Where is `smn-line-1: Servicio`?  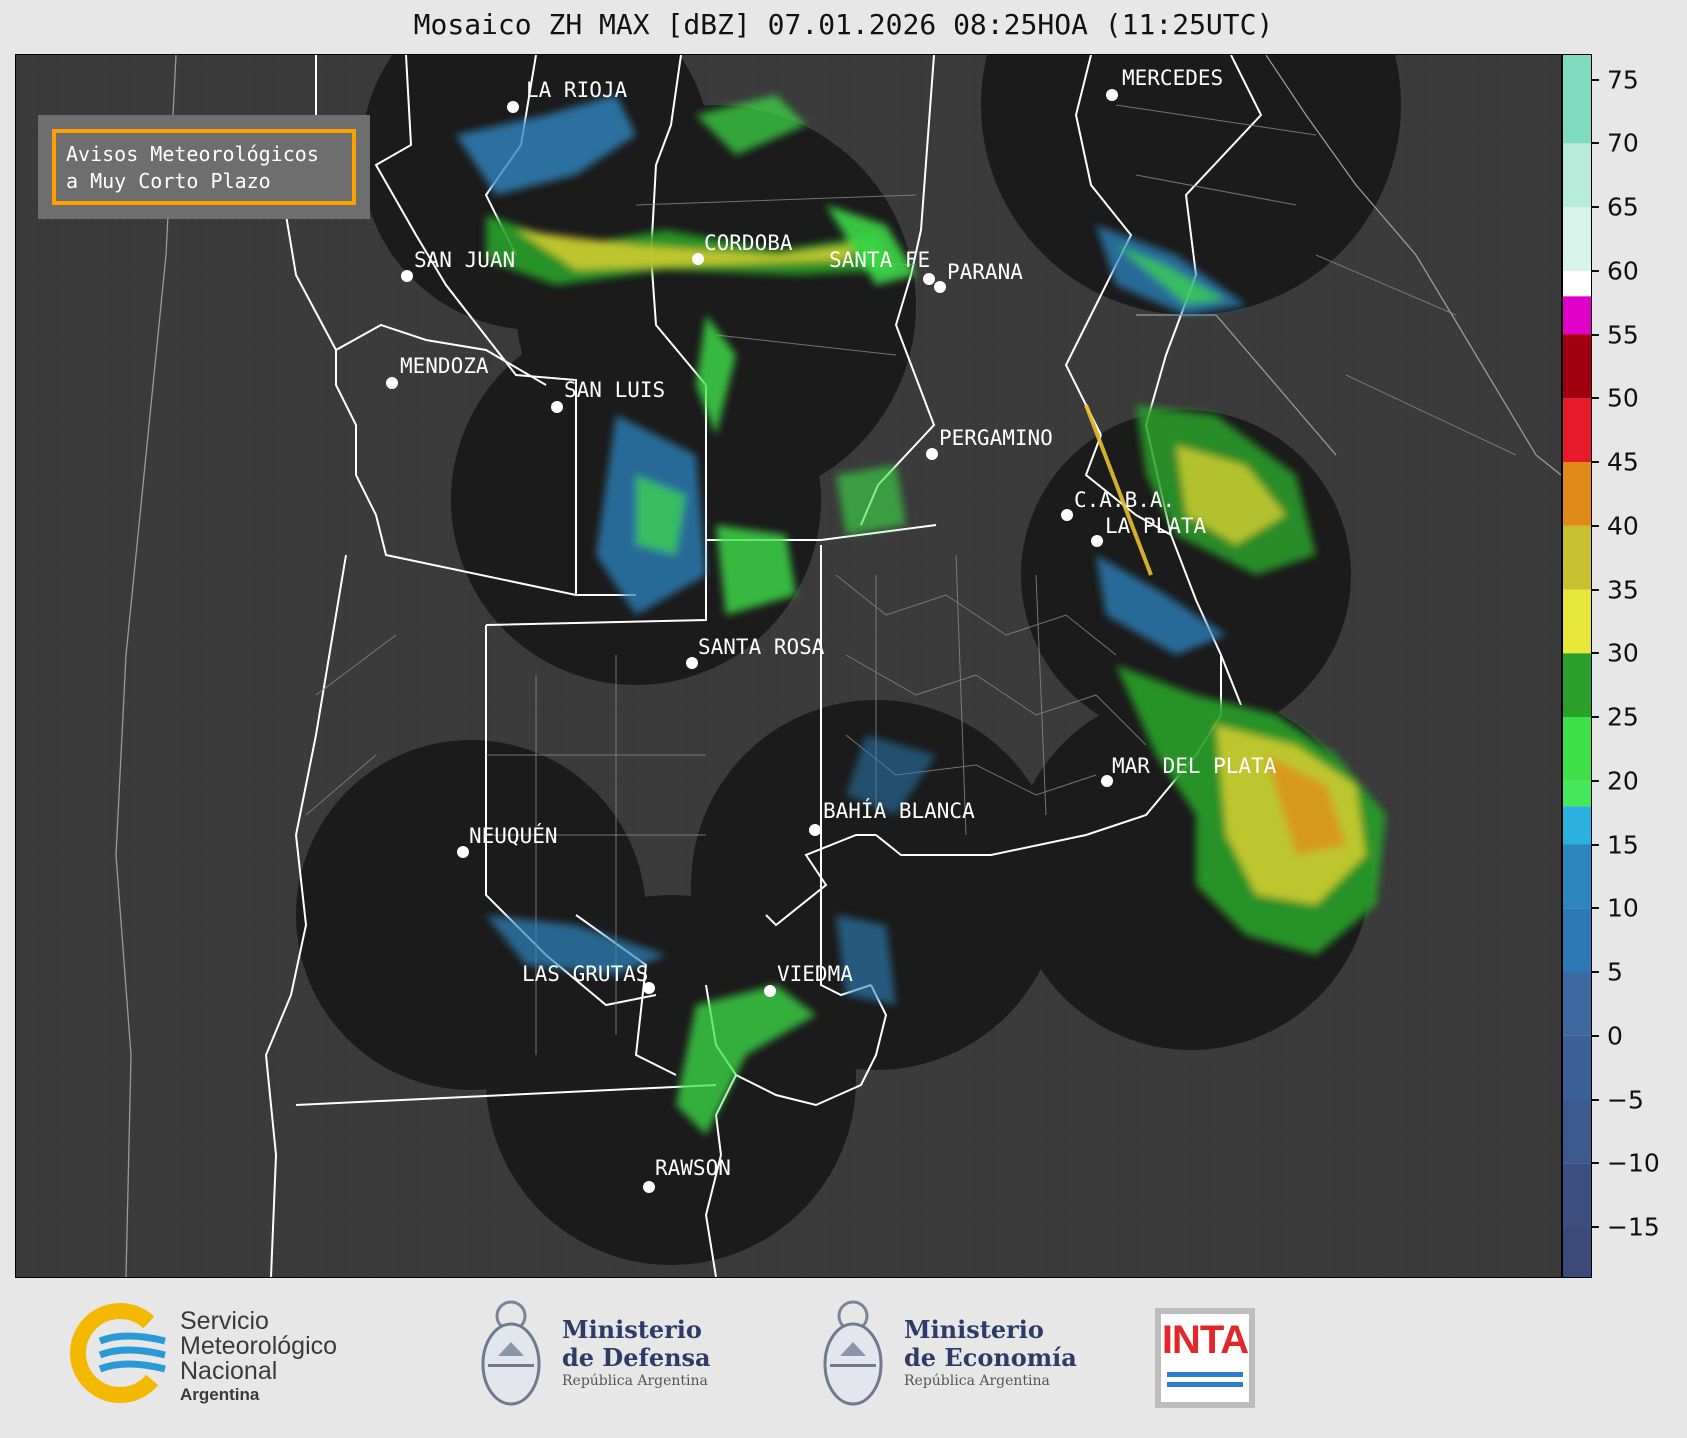 smn-line-1: Servicio is located at coordinates (224, 1321).